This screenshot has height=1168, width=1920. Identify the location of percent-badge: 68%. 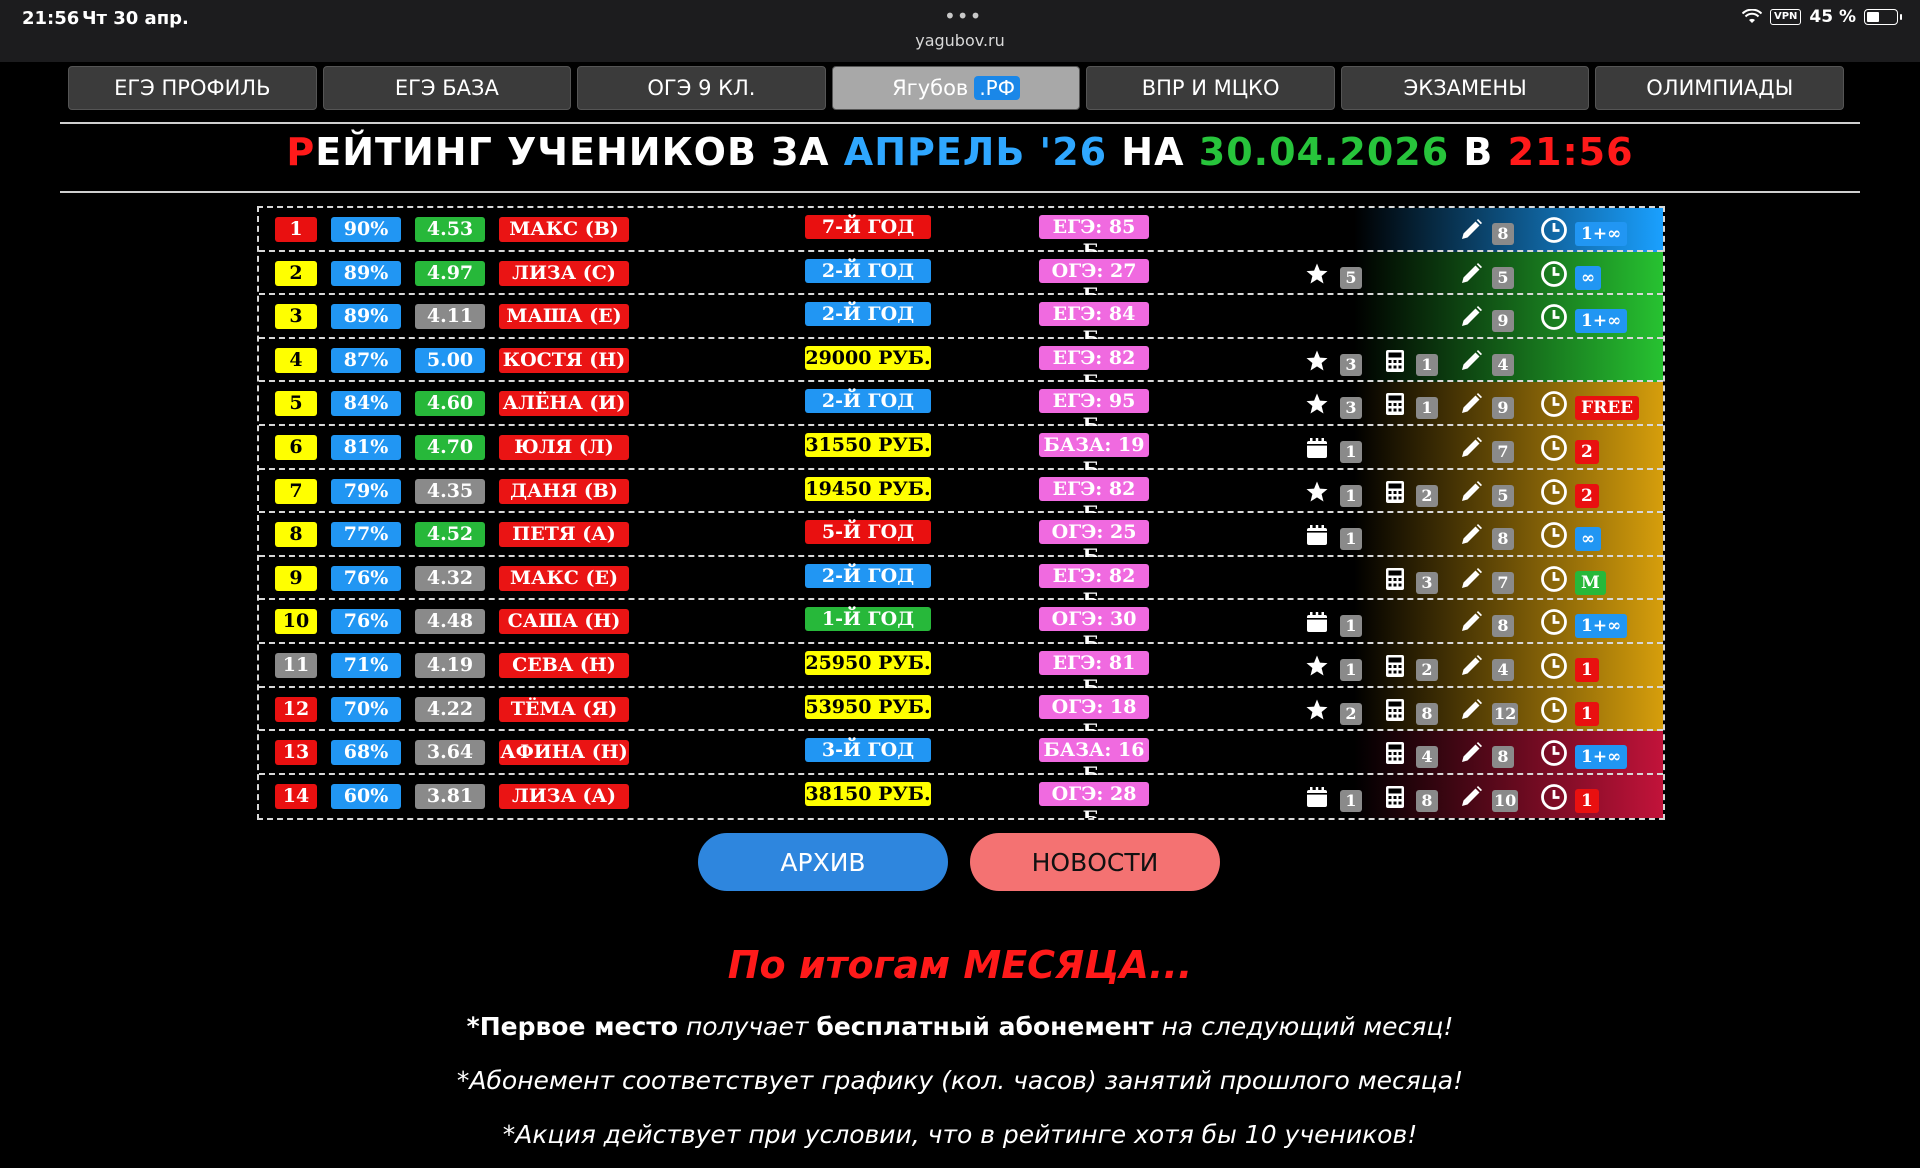
(366, 753).